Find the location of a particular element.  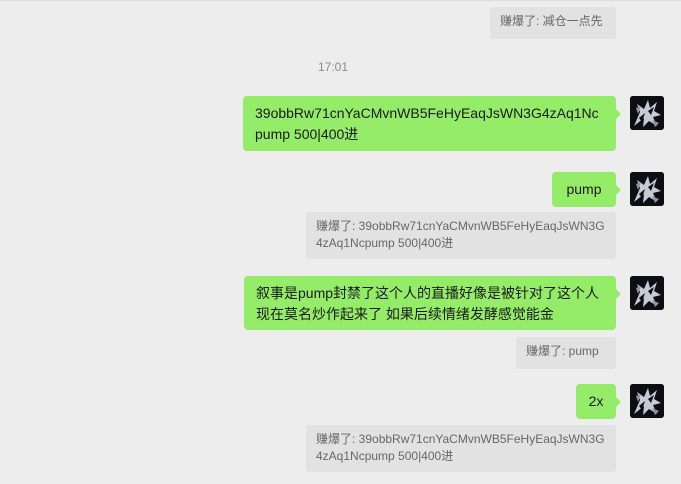

divider is located at coordinates (340, 0).